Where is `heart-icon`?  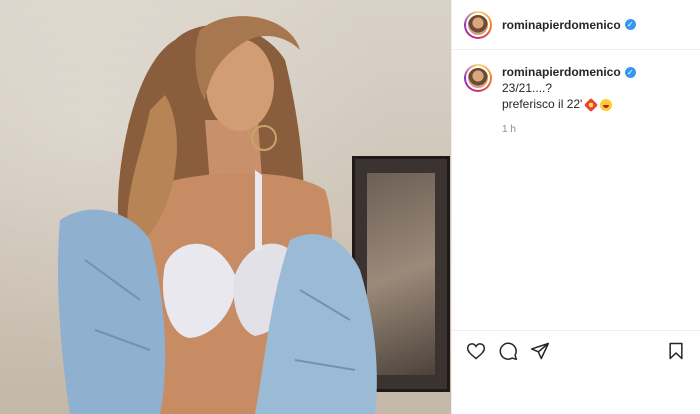 heart-icon is located at coordinates (476, 350).